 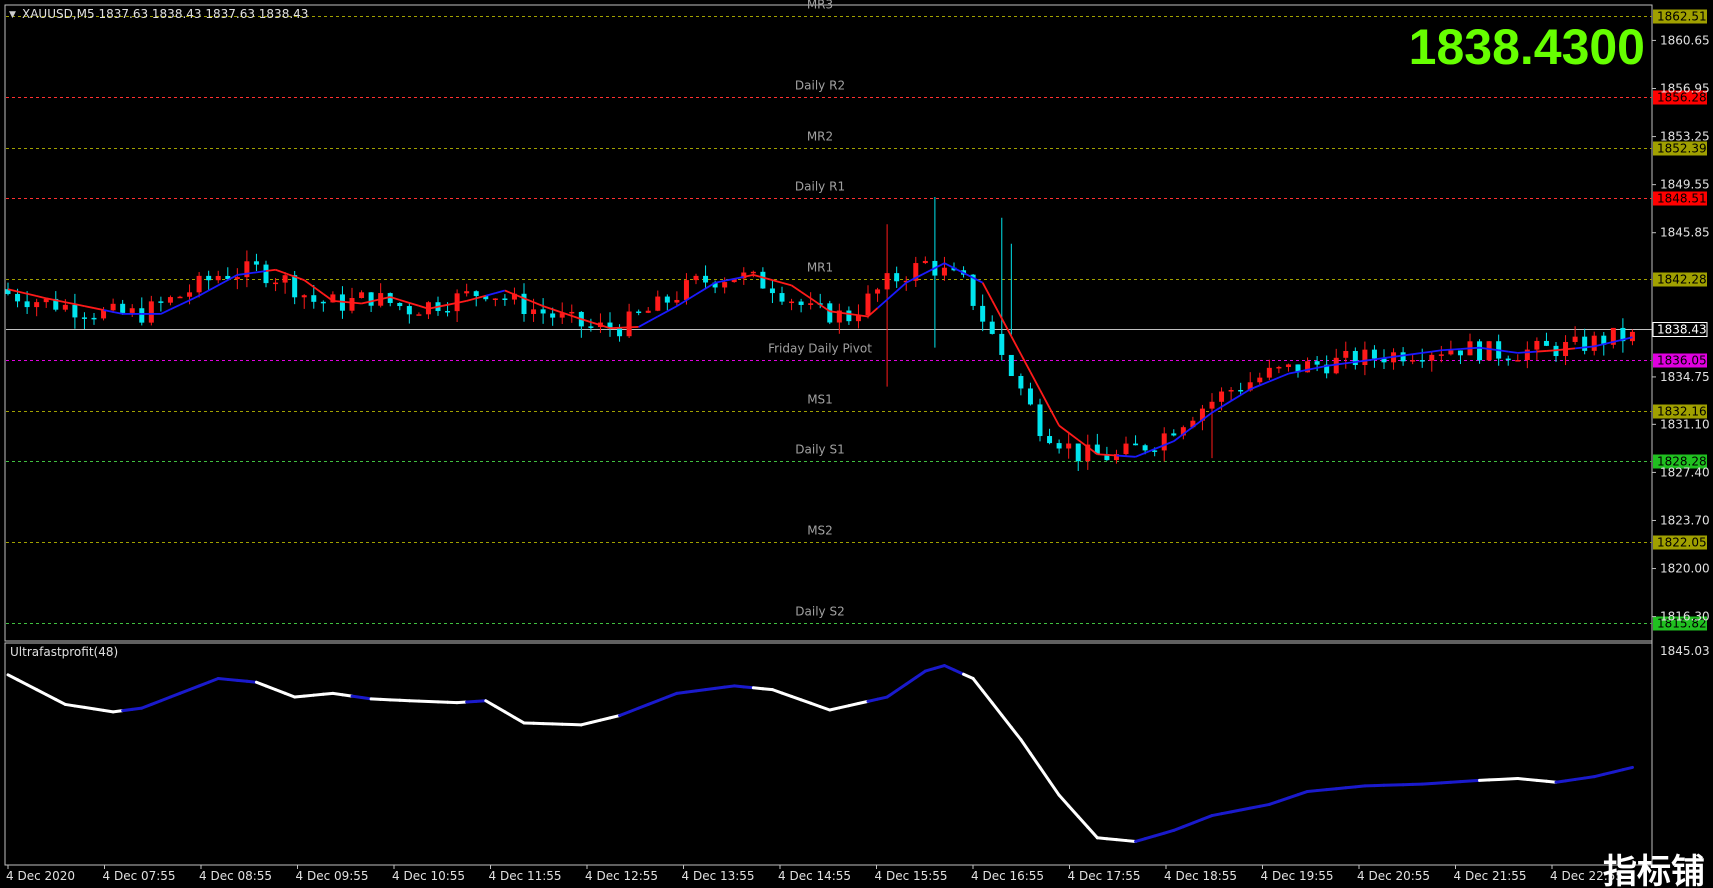 What do you see at coordinates (12, 15) in the screenshot?
I see `symbol-dropdown-icon: ▼` at bounding box center [12, 15].